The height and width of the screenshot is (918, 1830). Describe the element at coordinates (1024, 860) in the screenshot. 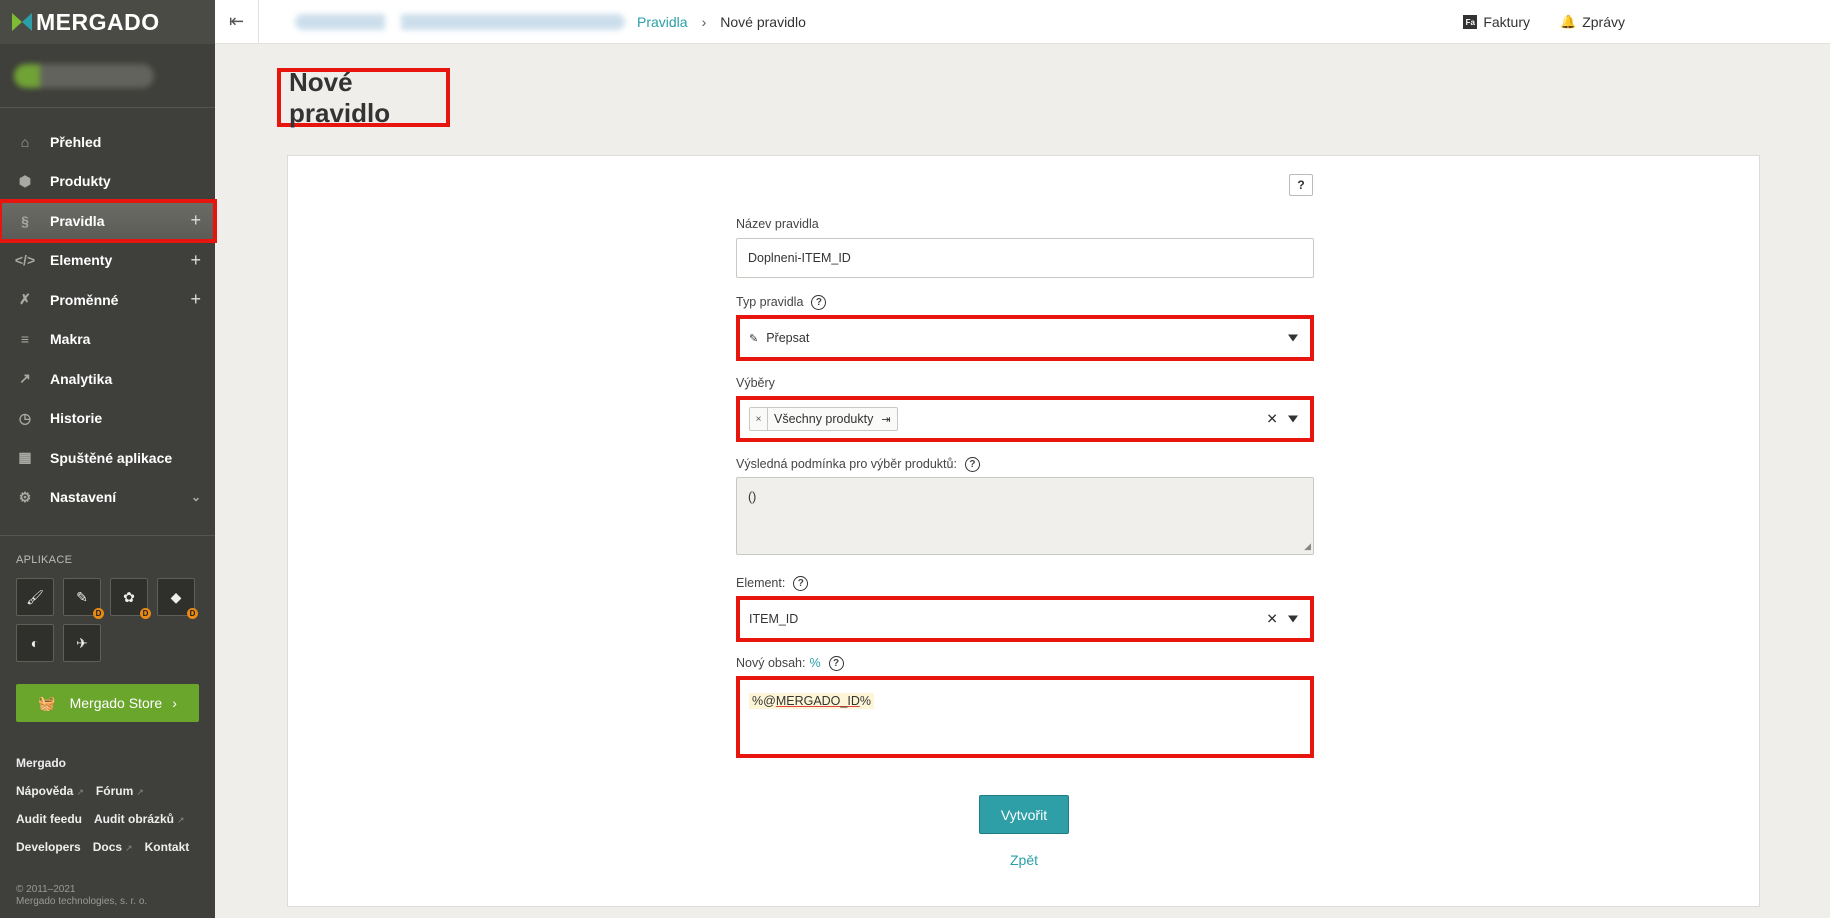

I see `back-link: Zpět` at that location.